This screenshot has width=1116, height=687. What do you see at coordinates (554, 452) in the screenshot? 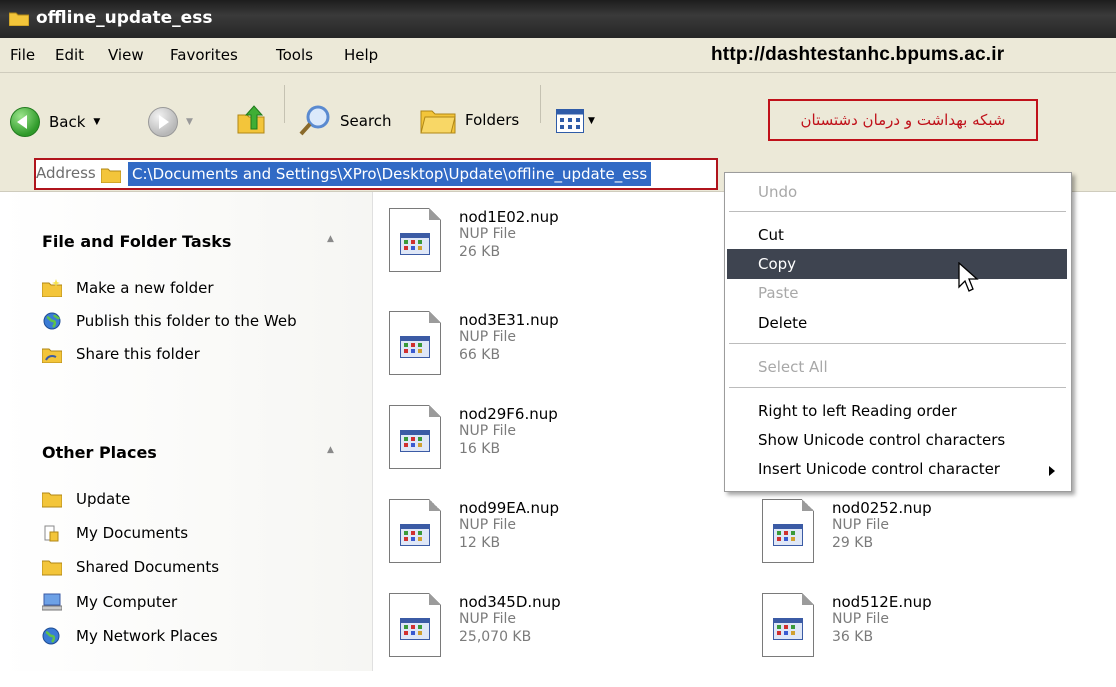
I see `file-item: nod29F6.nup NUP File 16 KB` at bounding box center [554, 452].